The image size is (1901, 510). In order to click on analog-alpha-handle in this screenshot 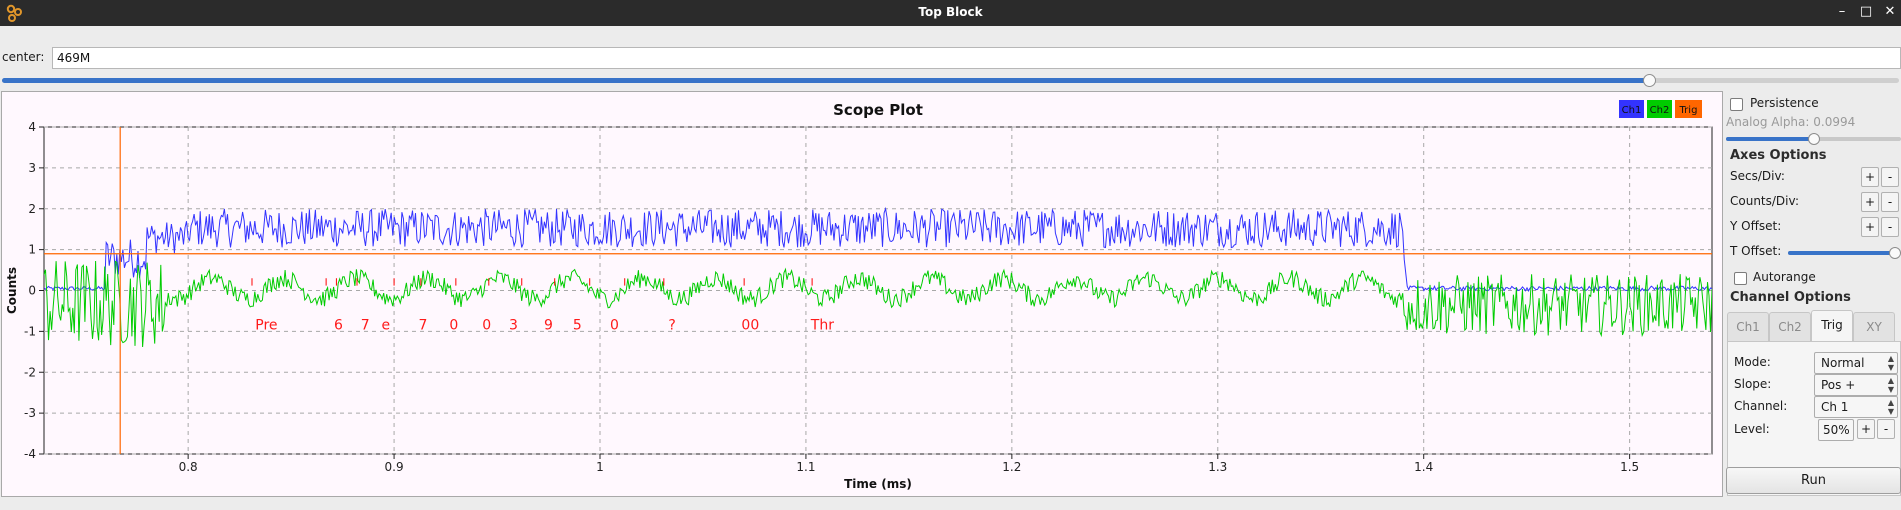, I will do `click(1813, 139)`.